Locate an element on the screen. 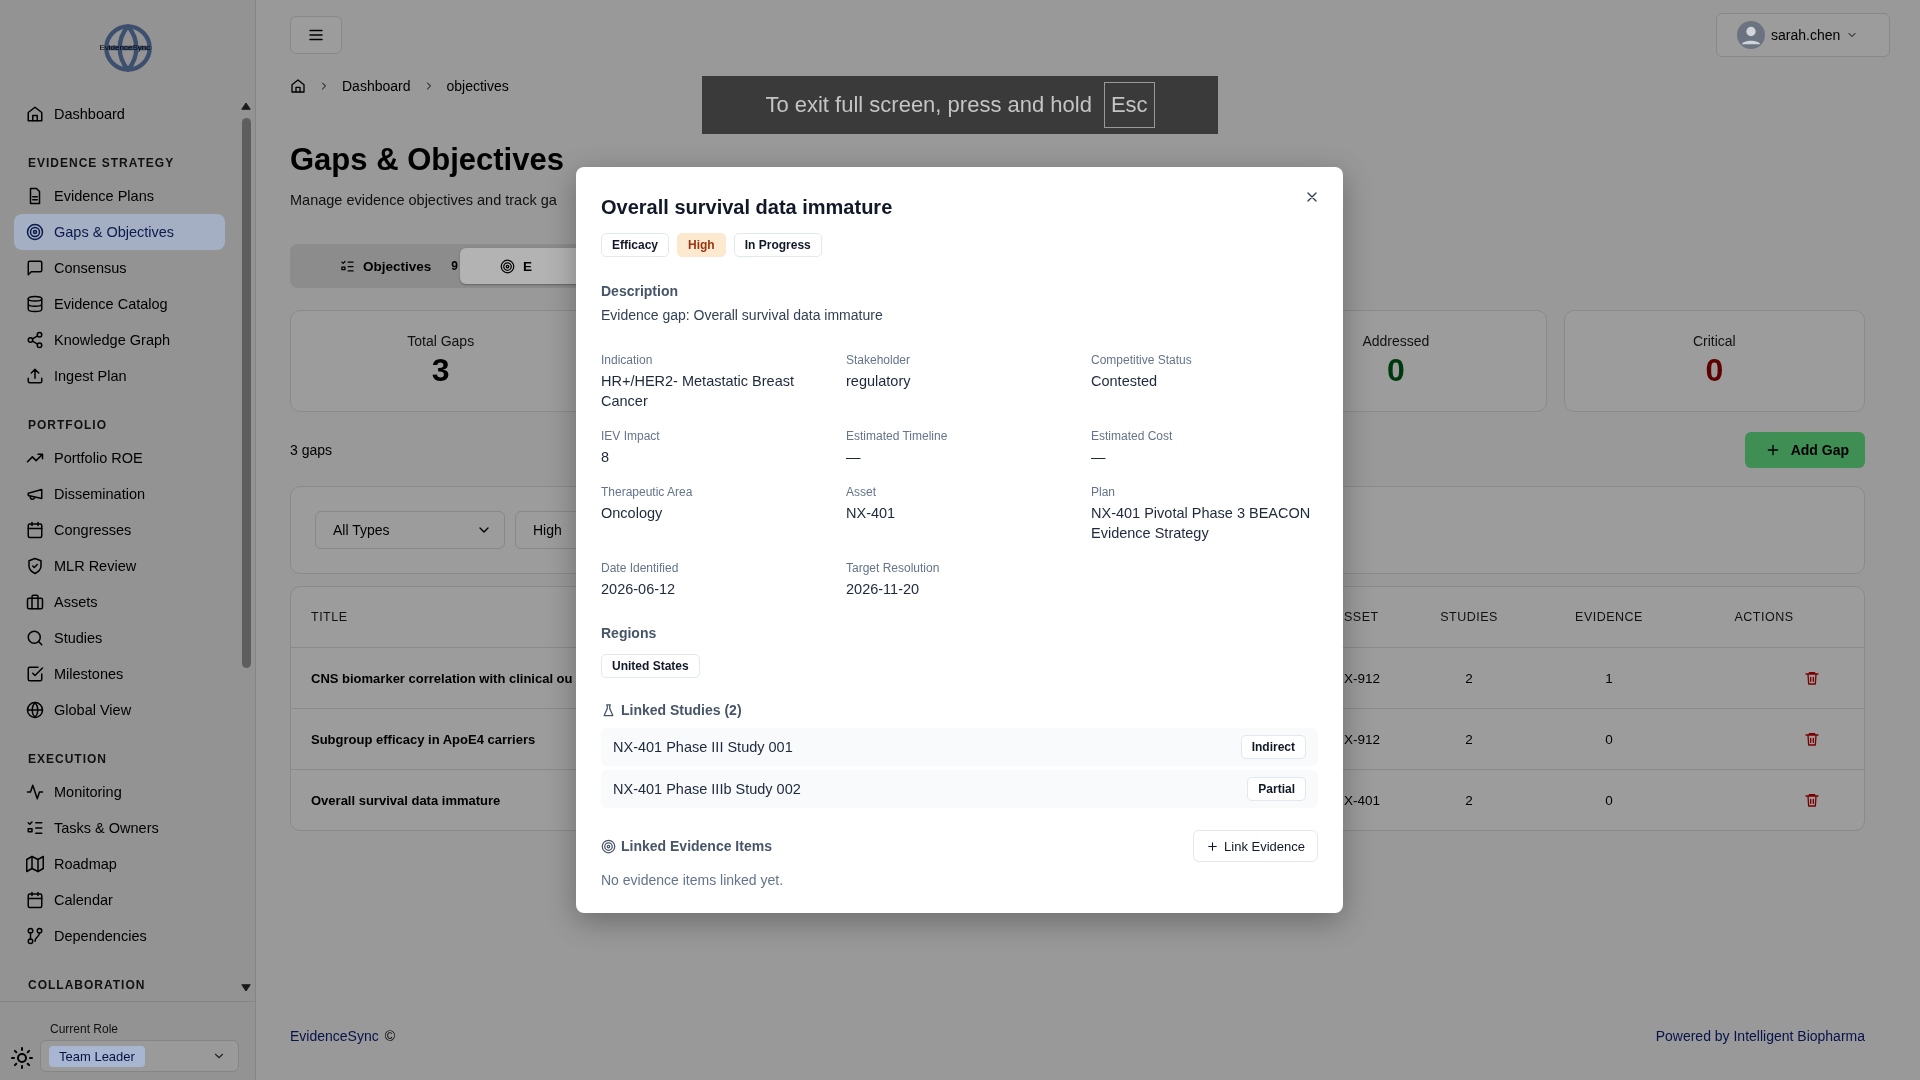 Image resolution: width=1920 pixels, height=1080 pixels. nav-item: Global View is located at coordinates (119, 710).